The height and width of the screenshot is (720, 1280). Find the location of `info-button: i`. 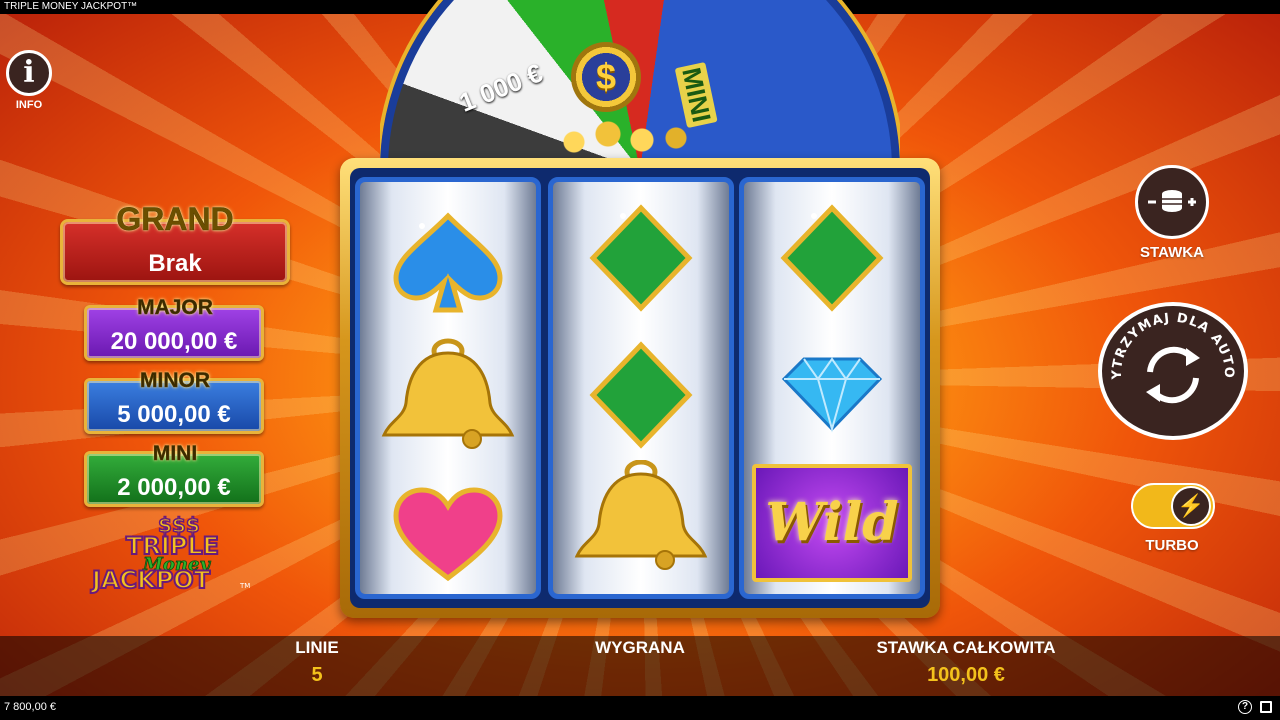

info-button: i is located at coordinates (29, 73).